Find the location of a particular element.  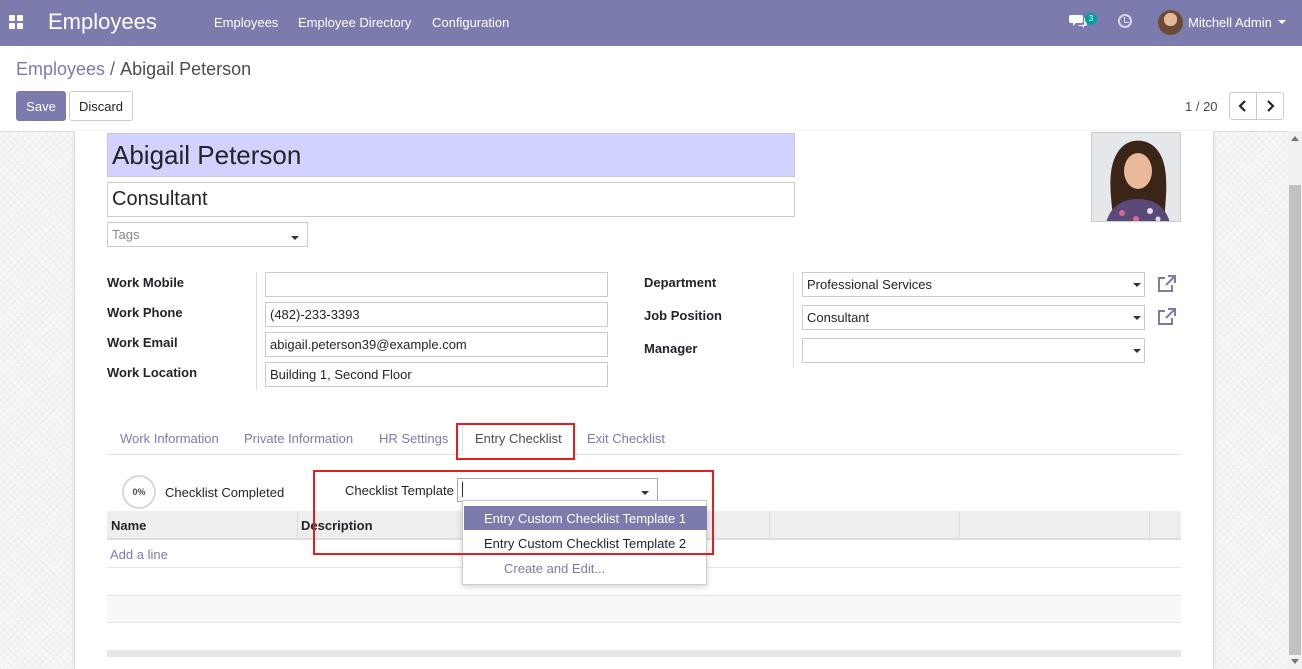

tags-caret-icon is located at coordinates (295, 238).